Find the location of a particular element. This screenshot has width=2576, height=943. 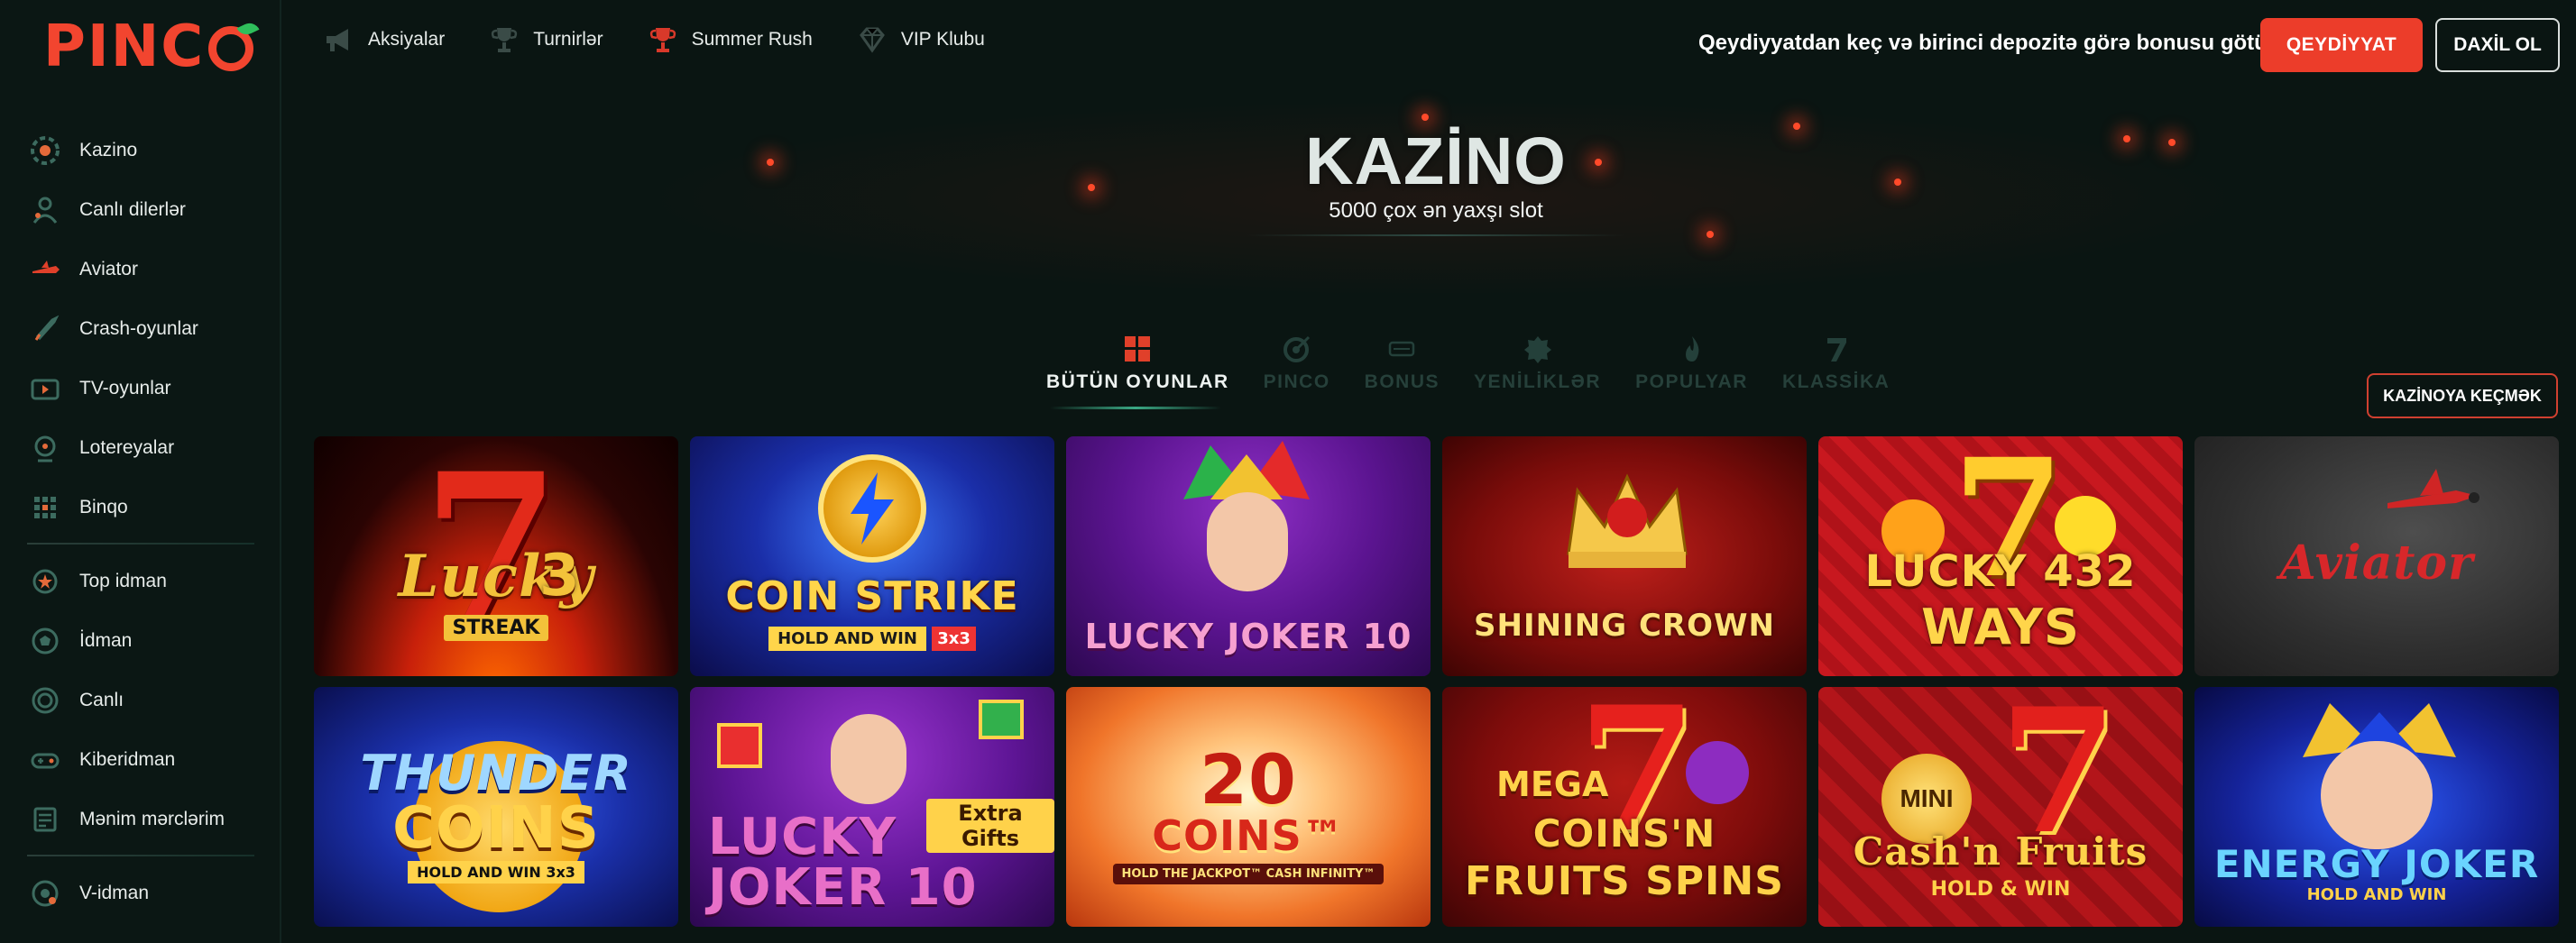

lightning-coin-icon is located at coordinates (872, 509).